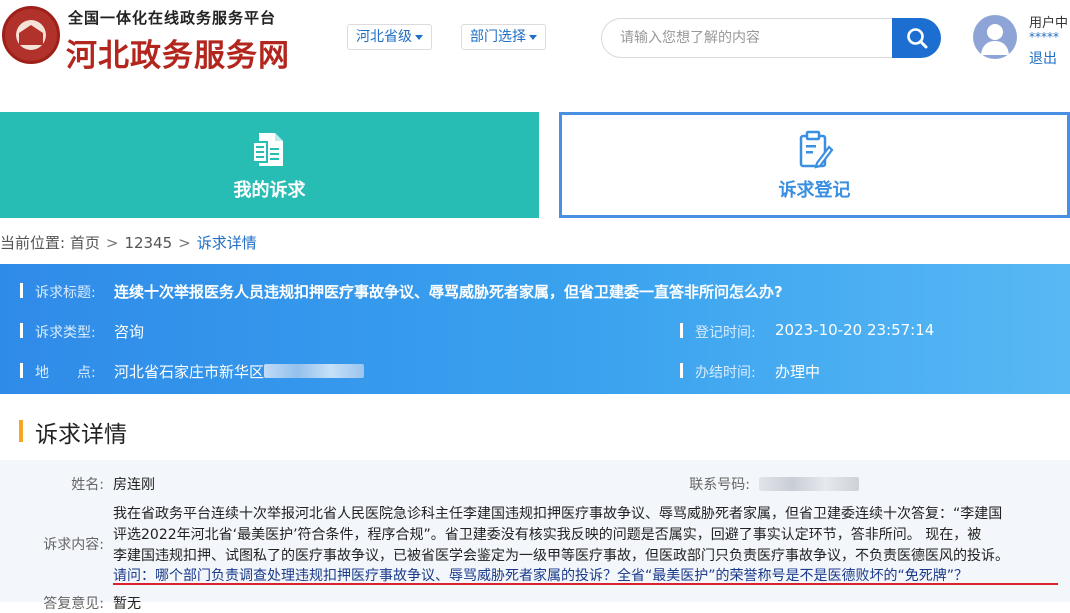  I want to click on my-appeals-label: 我的诉求, so click(269, 190).